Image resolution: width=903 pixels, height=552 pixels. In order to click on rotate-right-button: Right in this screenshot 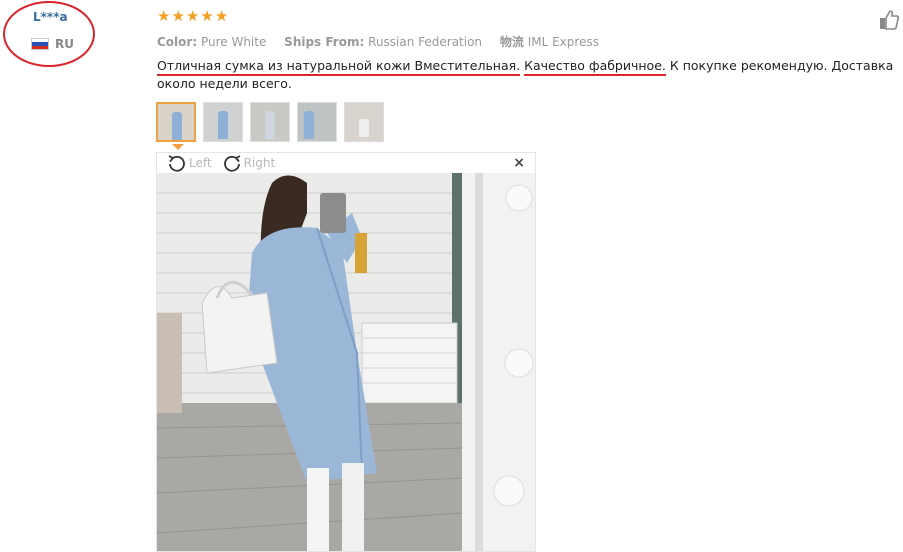, I will do `click(249, 163)`.